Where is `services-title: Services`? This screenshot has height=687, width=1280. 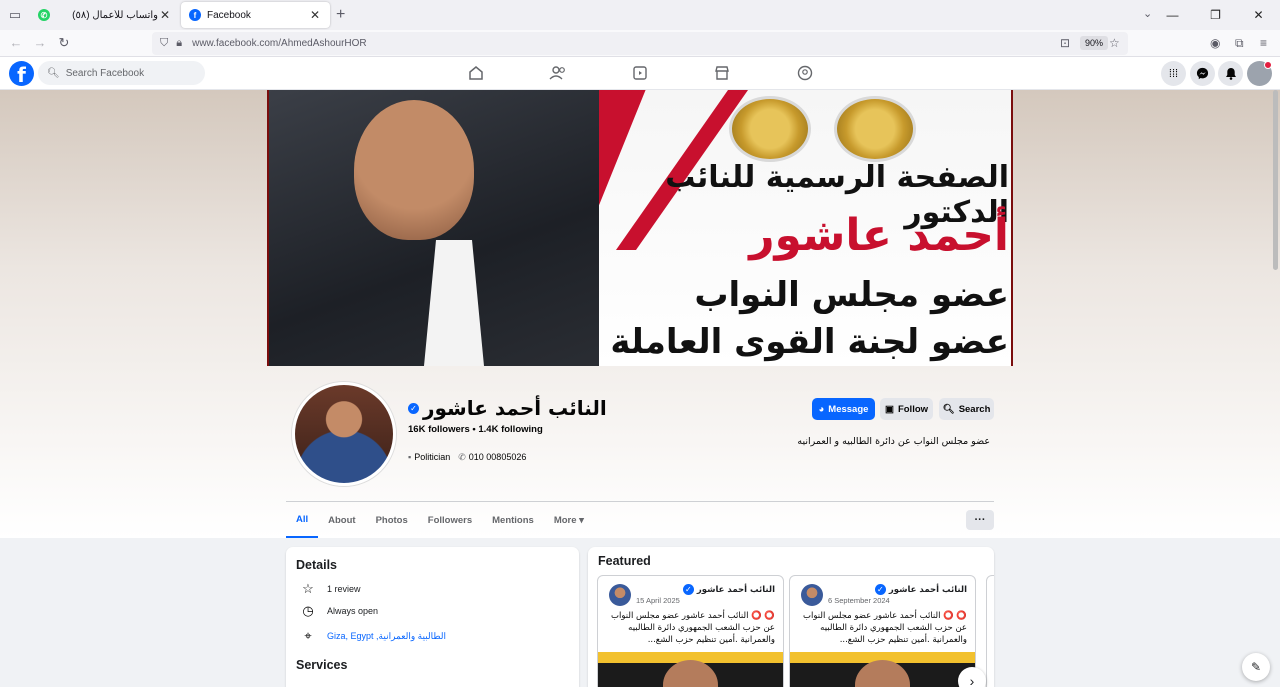
services-title: Services is located at coordinates (322, 665).